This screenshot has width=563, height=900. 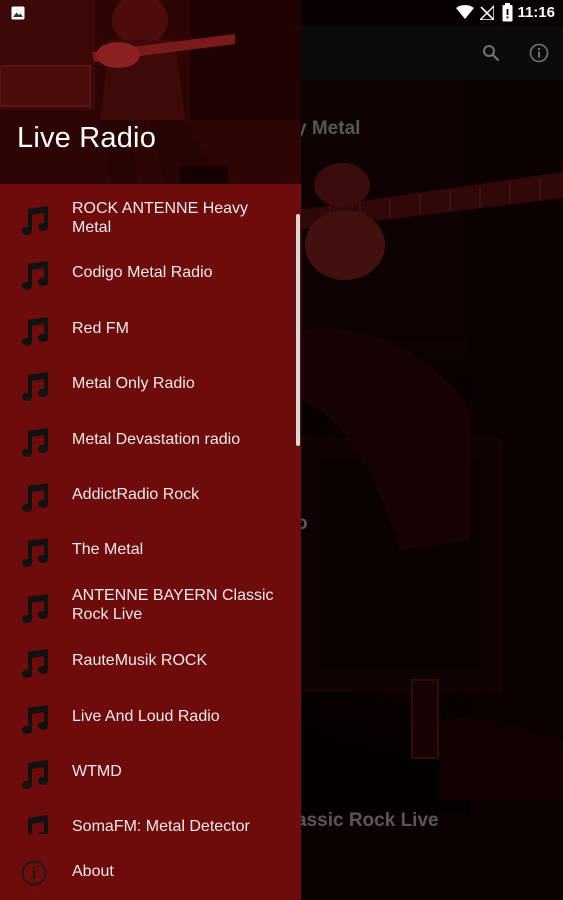 I want to click on station-item: AddictRadio Rock, so click(x=150, y=496).